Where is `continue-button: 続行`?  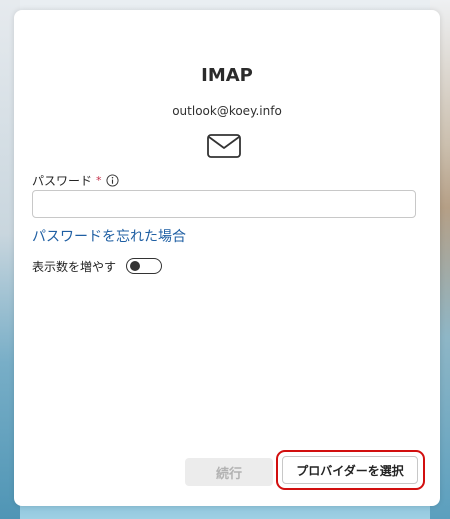 continue-button: 続行 is located at coordinates (229, 472).